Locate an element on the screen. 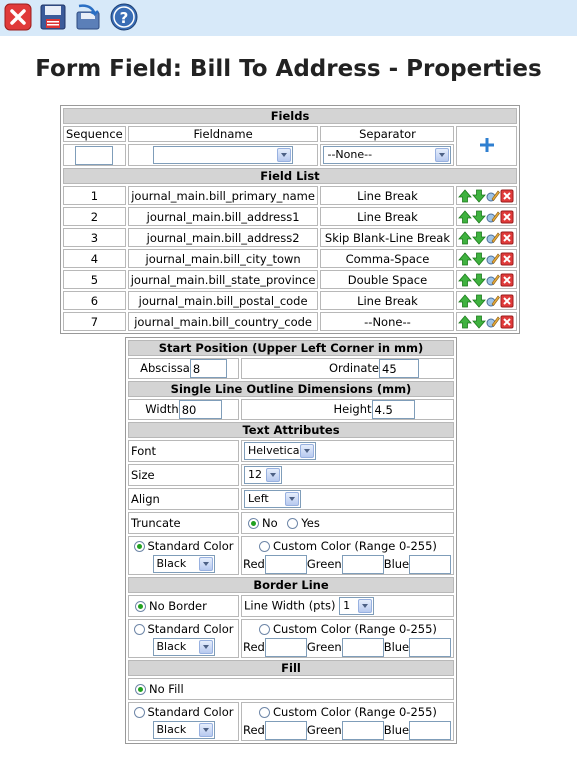  text-custom-color-label: Custom Color (Range 0-255) is located at coordinates (355, 546).